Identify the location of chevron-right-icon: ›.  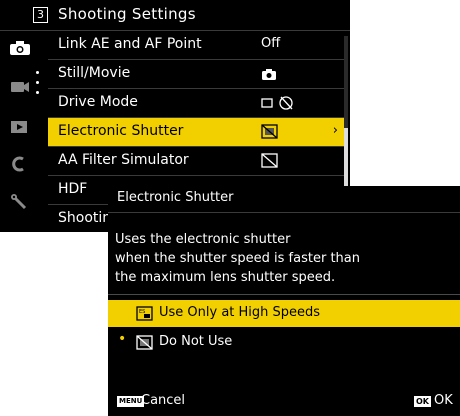
(335, 130).